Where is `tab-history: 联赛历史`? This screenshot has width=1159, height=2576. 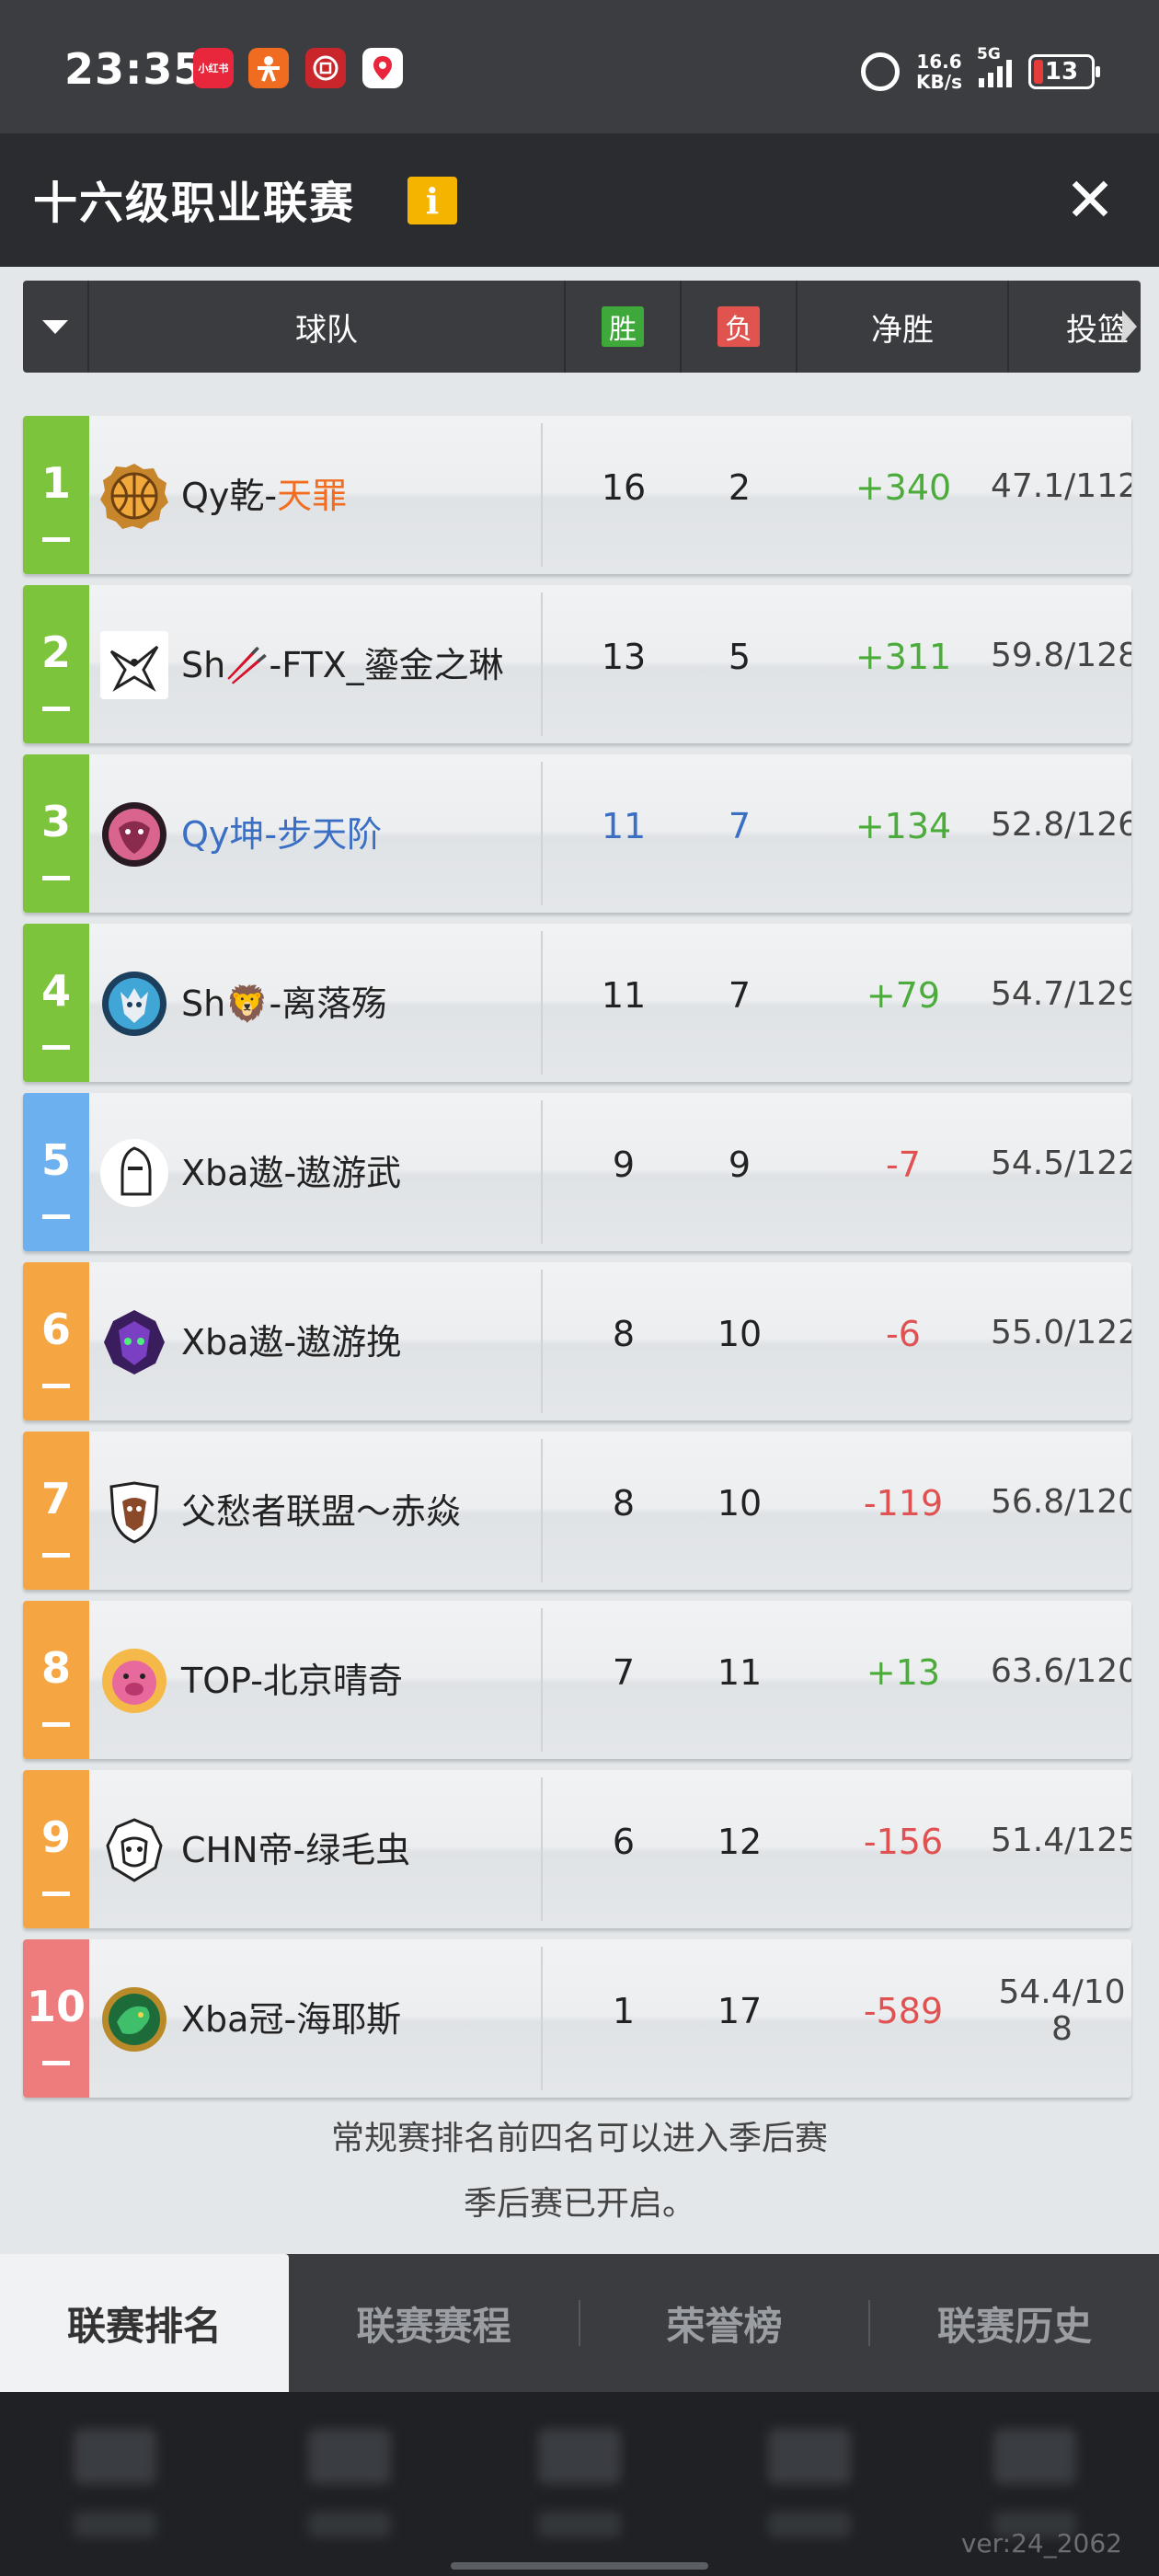 tab-history: 联赛历史 is located at coordinates (1014, 2323).